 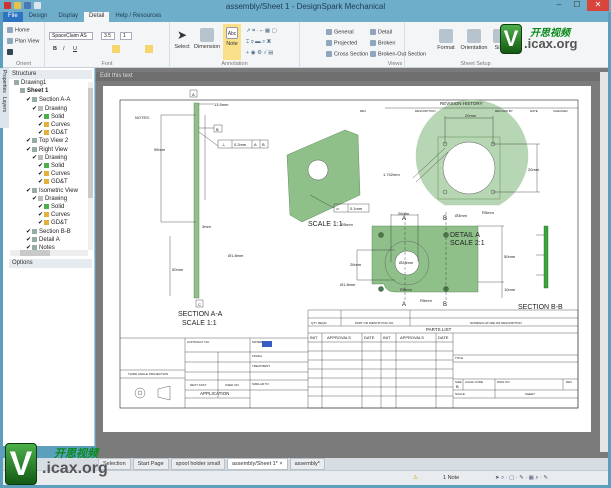 What do you see at coordinates (510, 256) in the screenshot?
I see `dim-fv-50mm: 50mm` at bounding box center [510, 256].